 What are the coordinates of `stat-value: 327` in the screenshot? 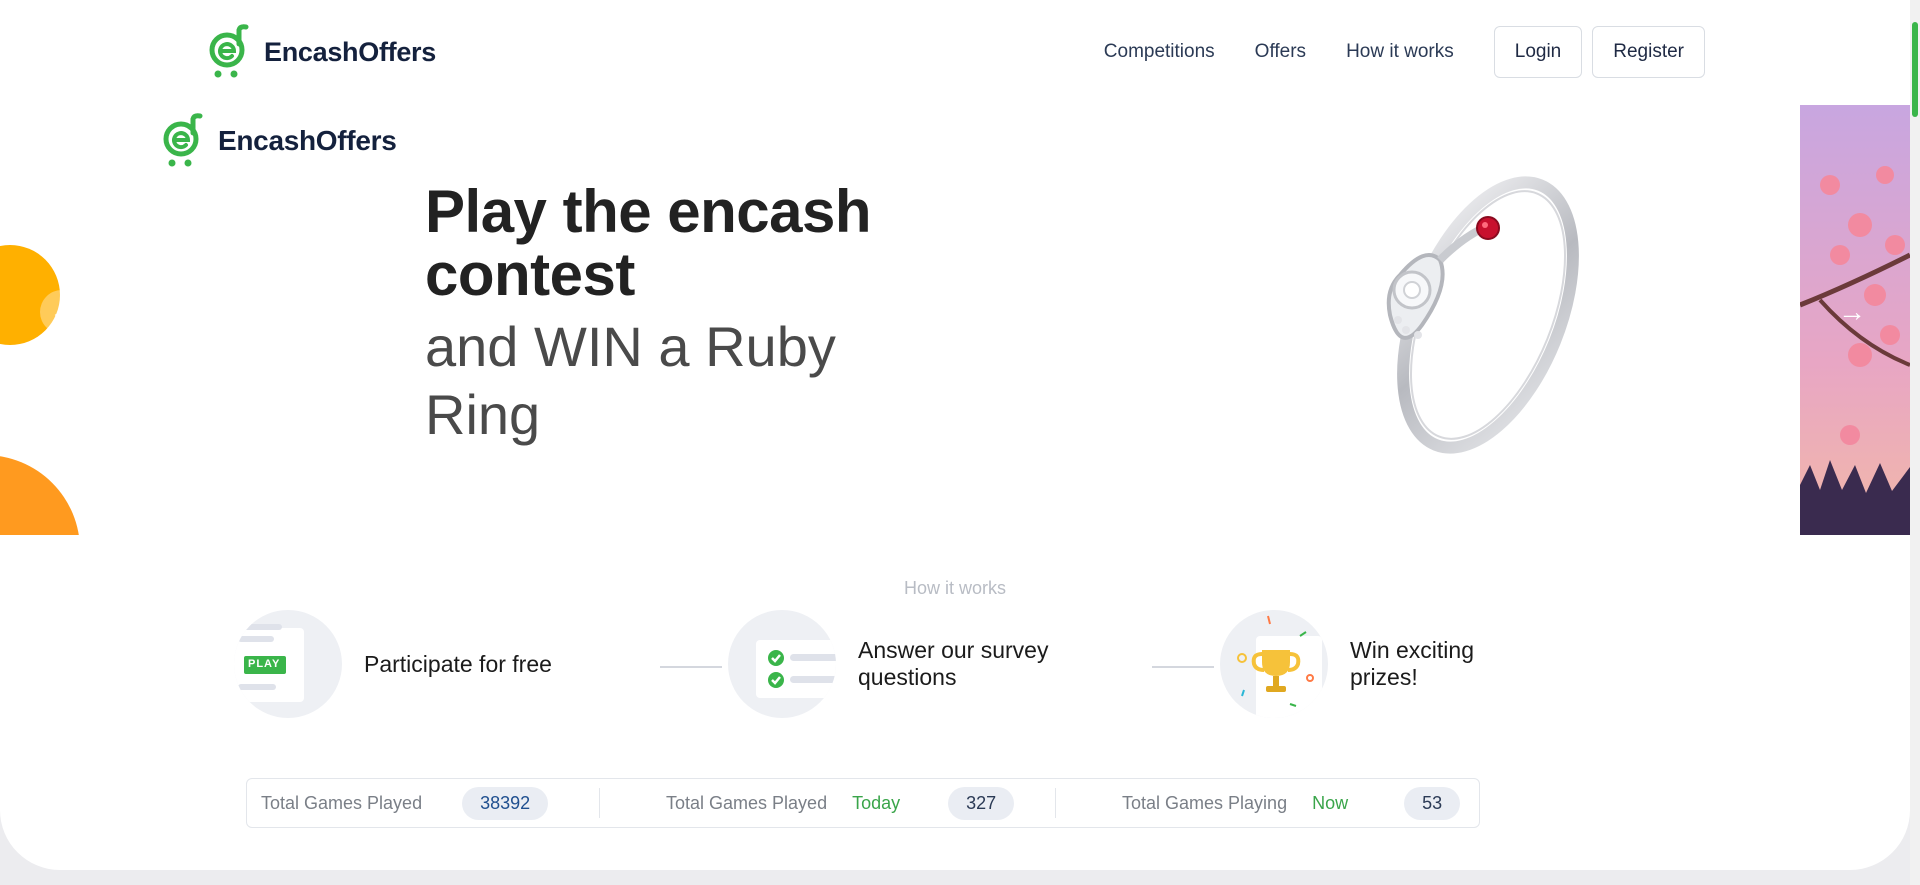 It's located at (981, 803).